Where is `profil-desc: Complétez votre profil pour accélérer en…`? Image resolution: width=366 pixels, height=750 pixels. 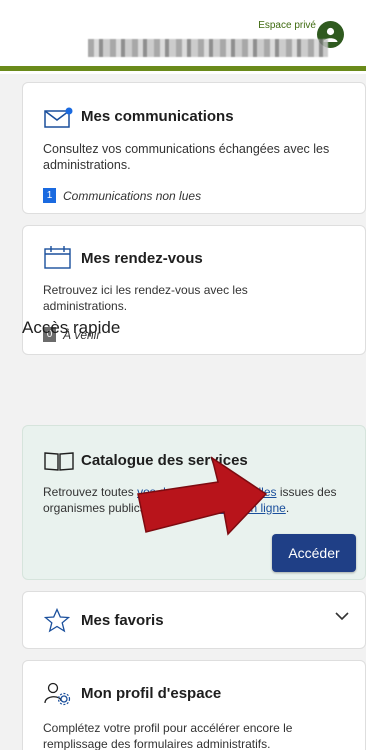 profil-desc: Complétez votre profil pour accélérer en… is located at coordinates (168, 735).